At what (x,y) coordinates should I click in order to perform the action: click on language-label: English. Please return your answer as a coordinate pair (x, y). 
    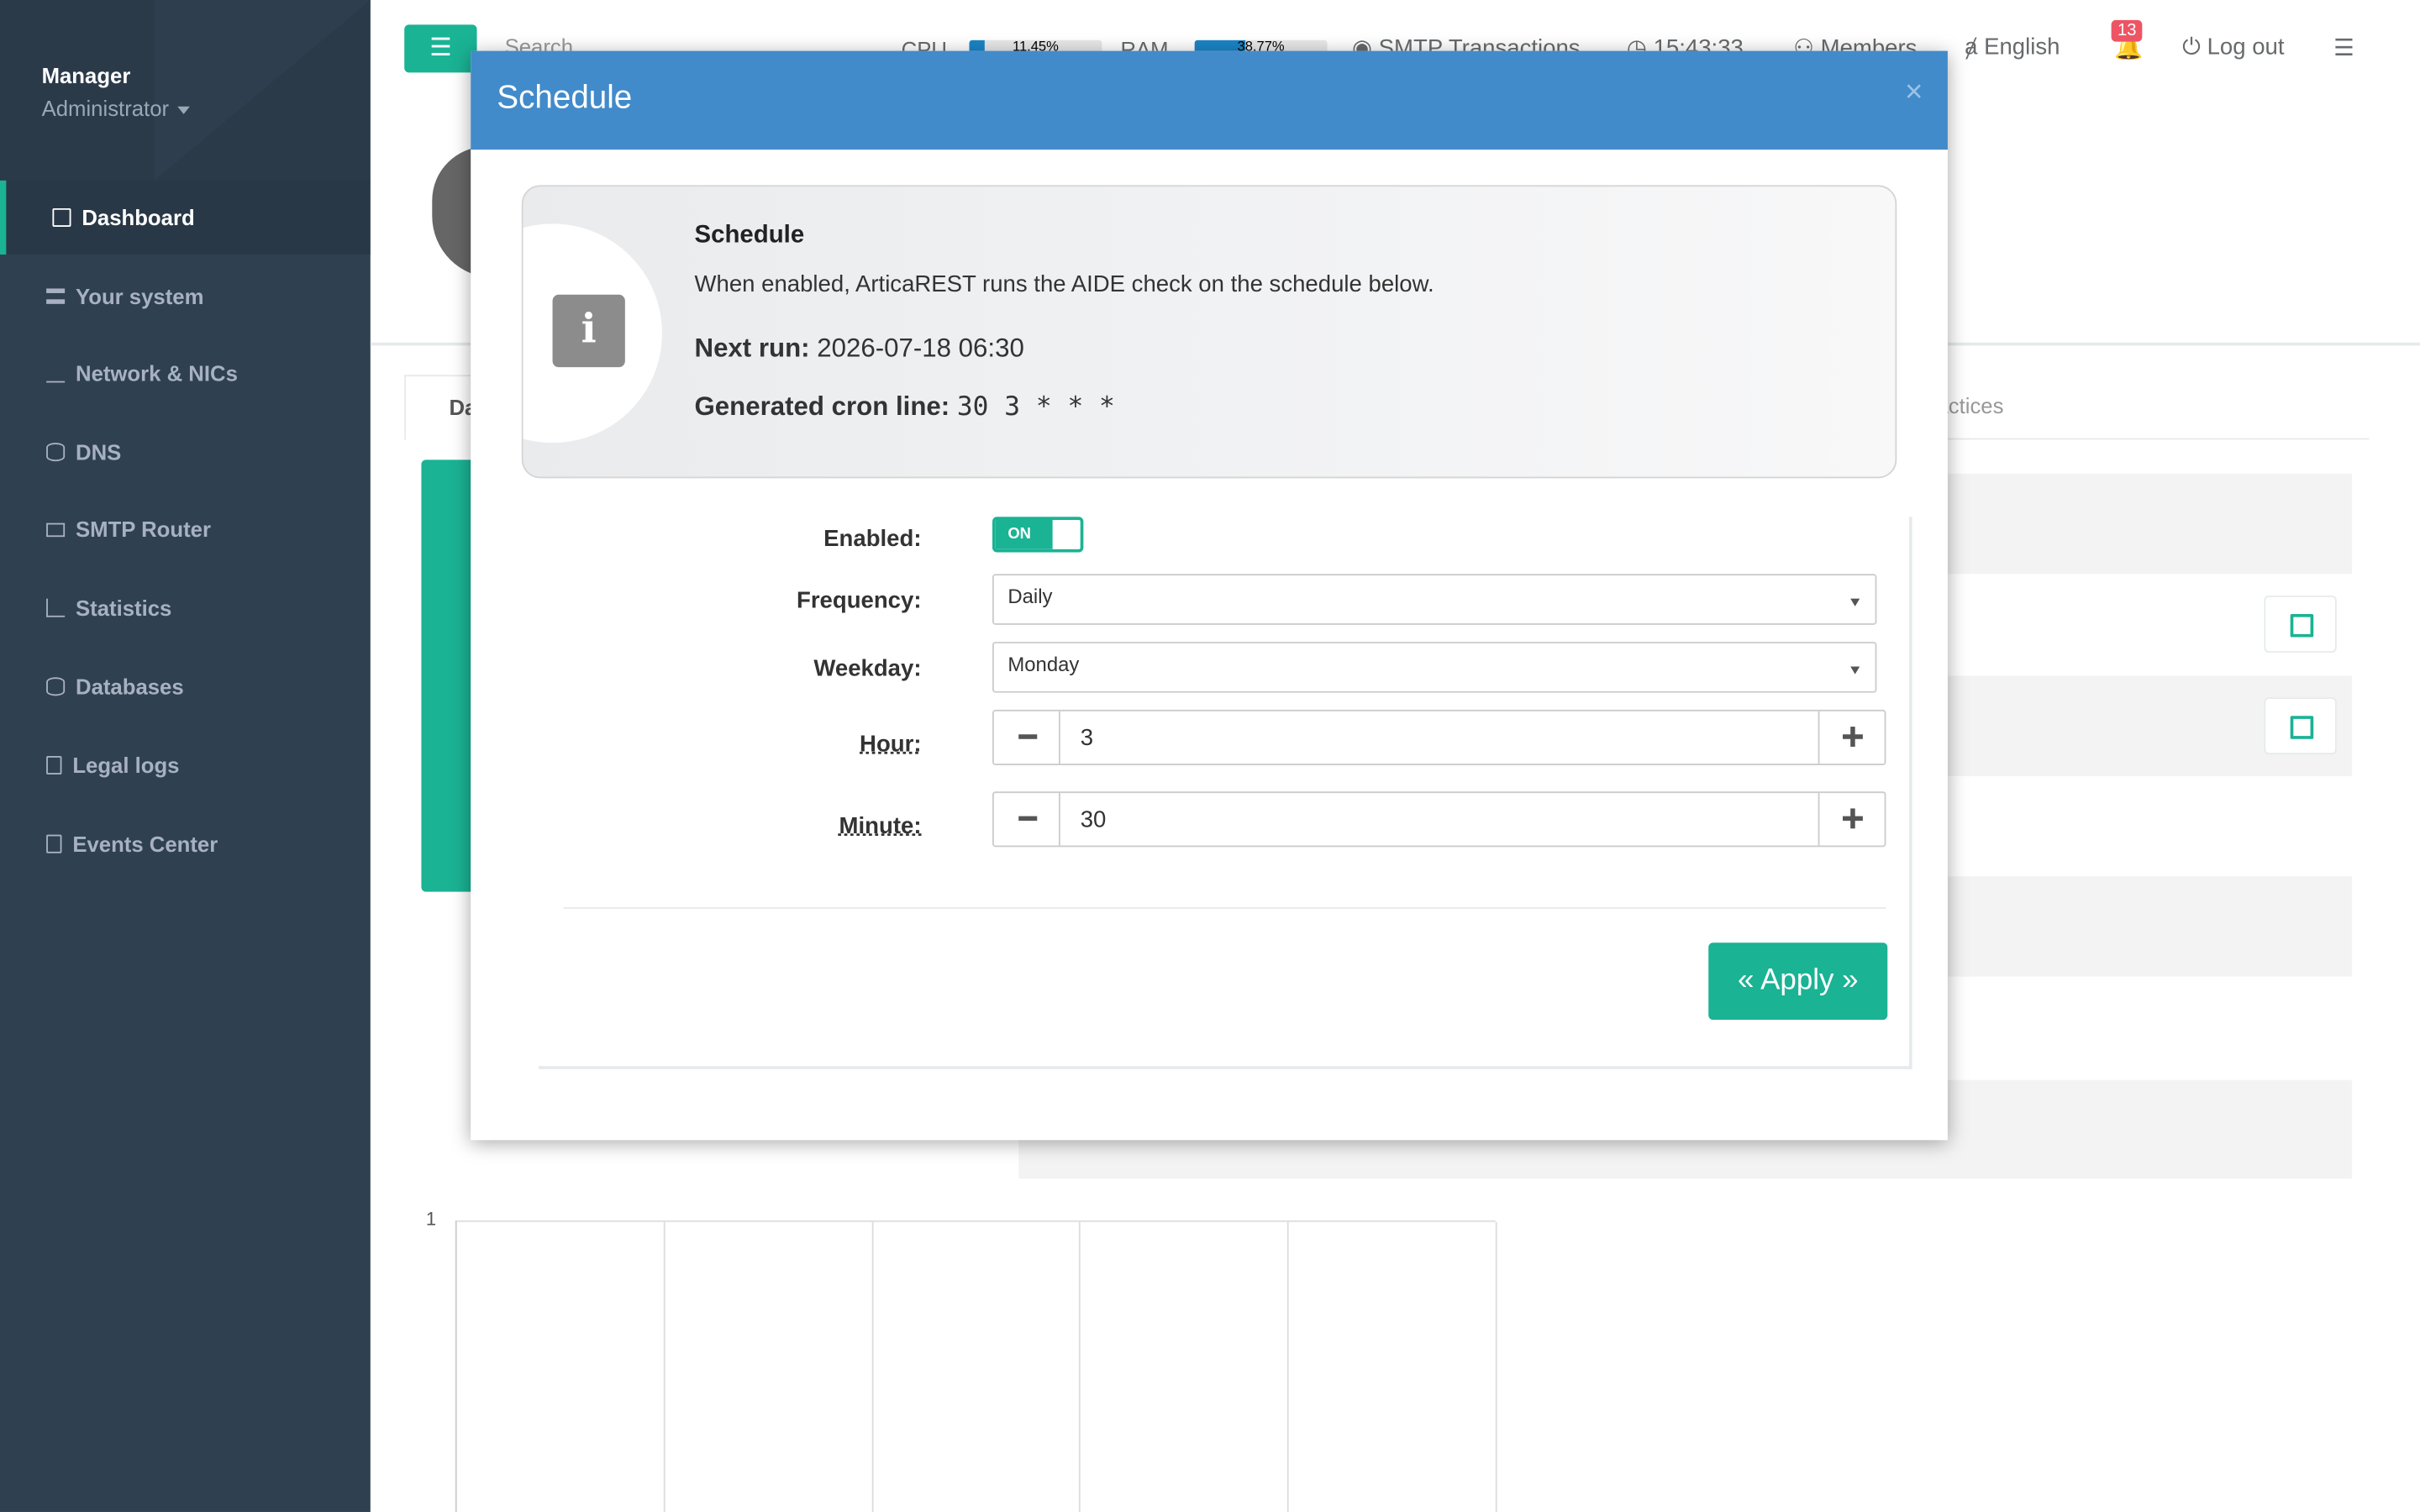
    Looking at the image, I should click on (2022, 47).